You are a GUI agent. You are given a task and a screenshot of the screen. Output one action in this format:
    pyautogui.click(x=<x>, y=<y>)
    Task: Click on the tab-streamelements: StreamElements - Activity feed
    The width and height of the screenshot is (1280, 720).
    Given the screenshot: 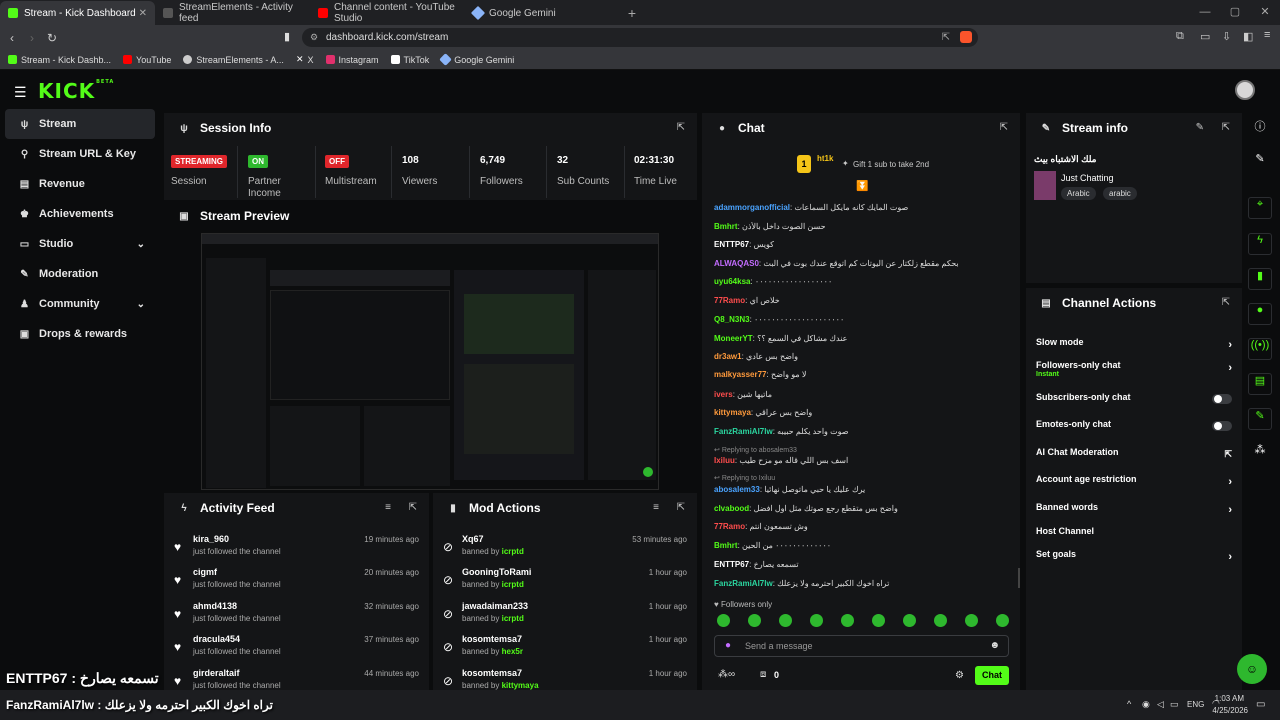 What is the action you would take?
    pyautogui.click(x=232, y=13)
    